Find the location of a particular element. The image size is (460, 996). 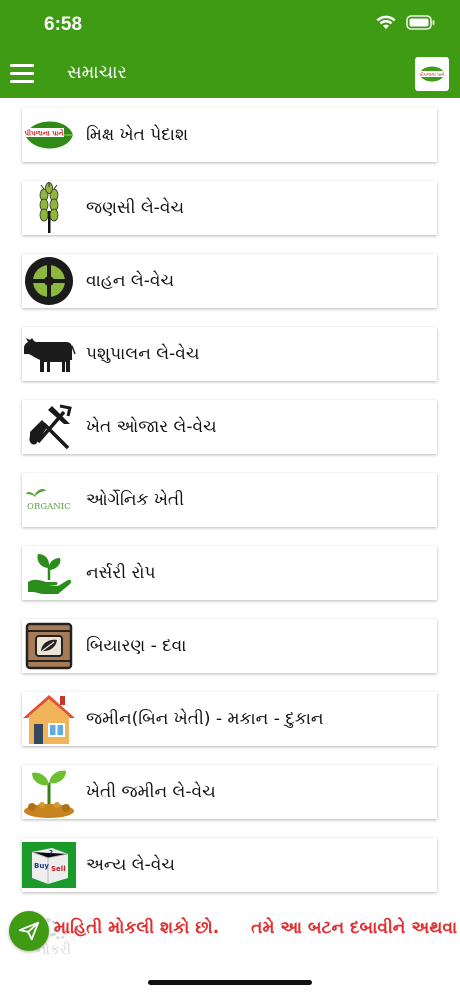

seedling-hand-icon is located at coordinates (49, 573).